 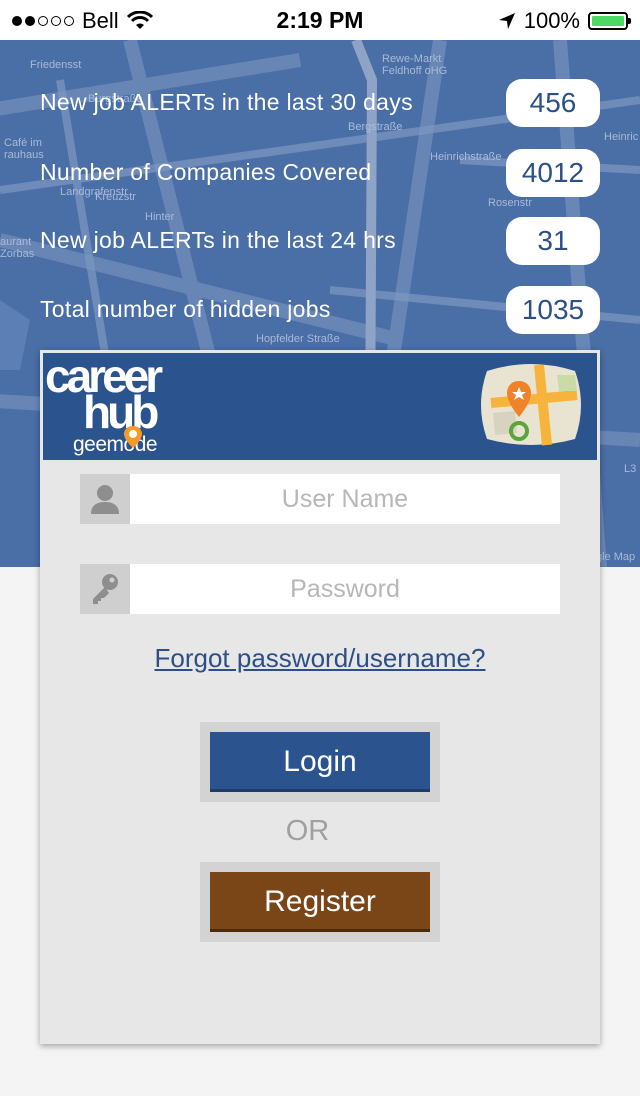 What do you see at coordinates (320, 20) in the screenshot?
I see `status-bar: Bell 2:19 PM 100%` at bounding box center [320, 20].